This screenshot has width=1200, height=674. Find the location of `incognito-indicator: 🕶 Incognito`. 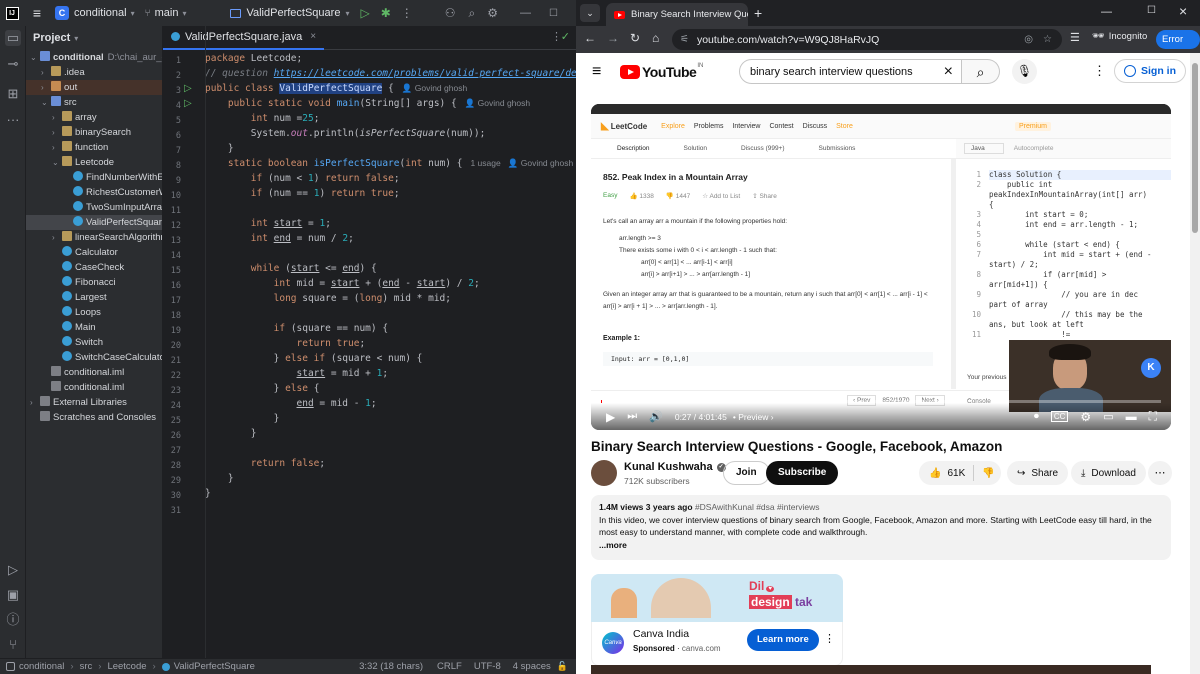

incognito-indicator: 🕶 Incognito is located at coordinates (1119, 36).